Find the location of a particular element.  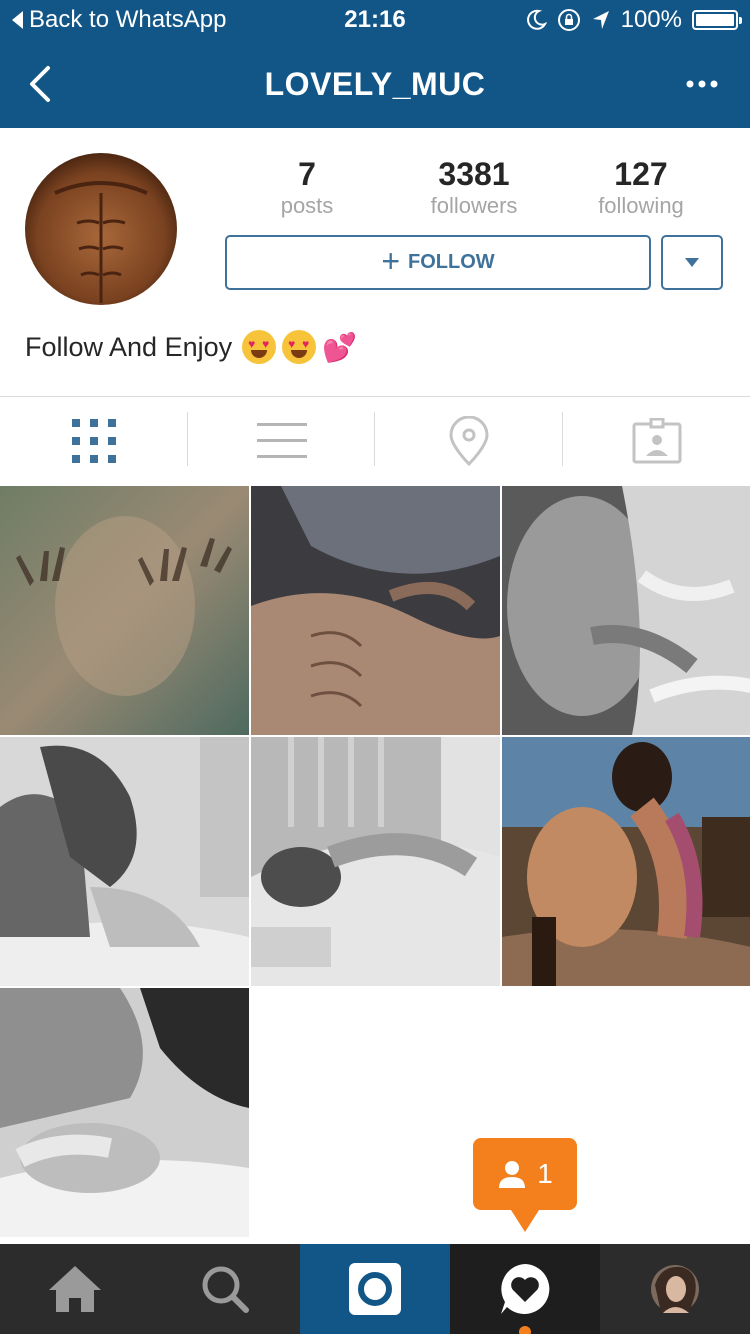

follower-notification-bubble: 1 is located at coordinates (525, 1185).